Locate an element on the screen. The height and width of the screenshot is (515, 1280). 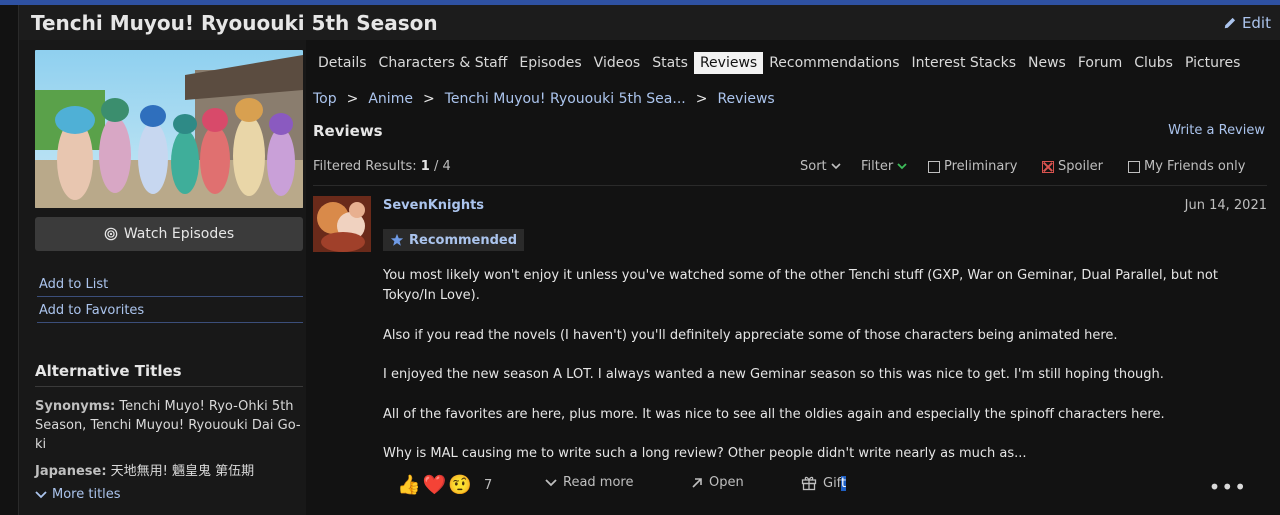
watch-episodes-button: Watch Episodes is located at coordinates (169, 234).